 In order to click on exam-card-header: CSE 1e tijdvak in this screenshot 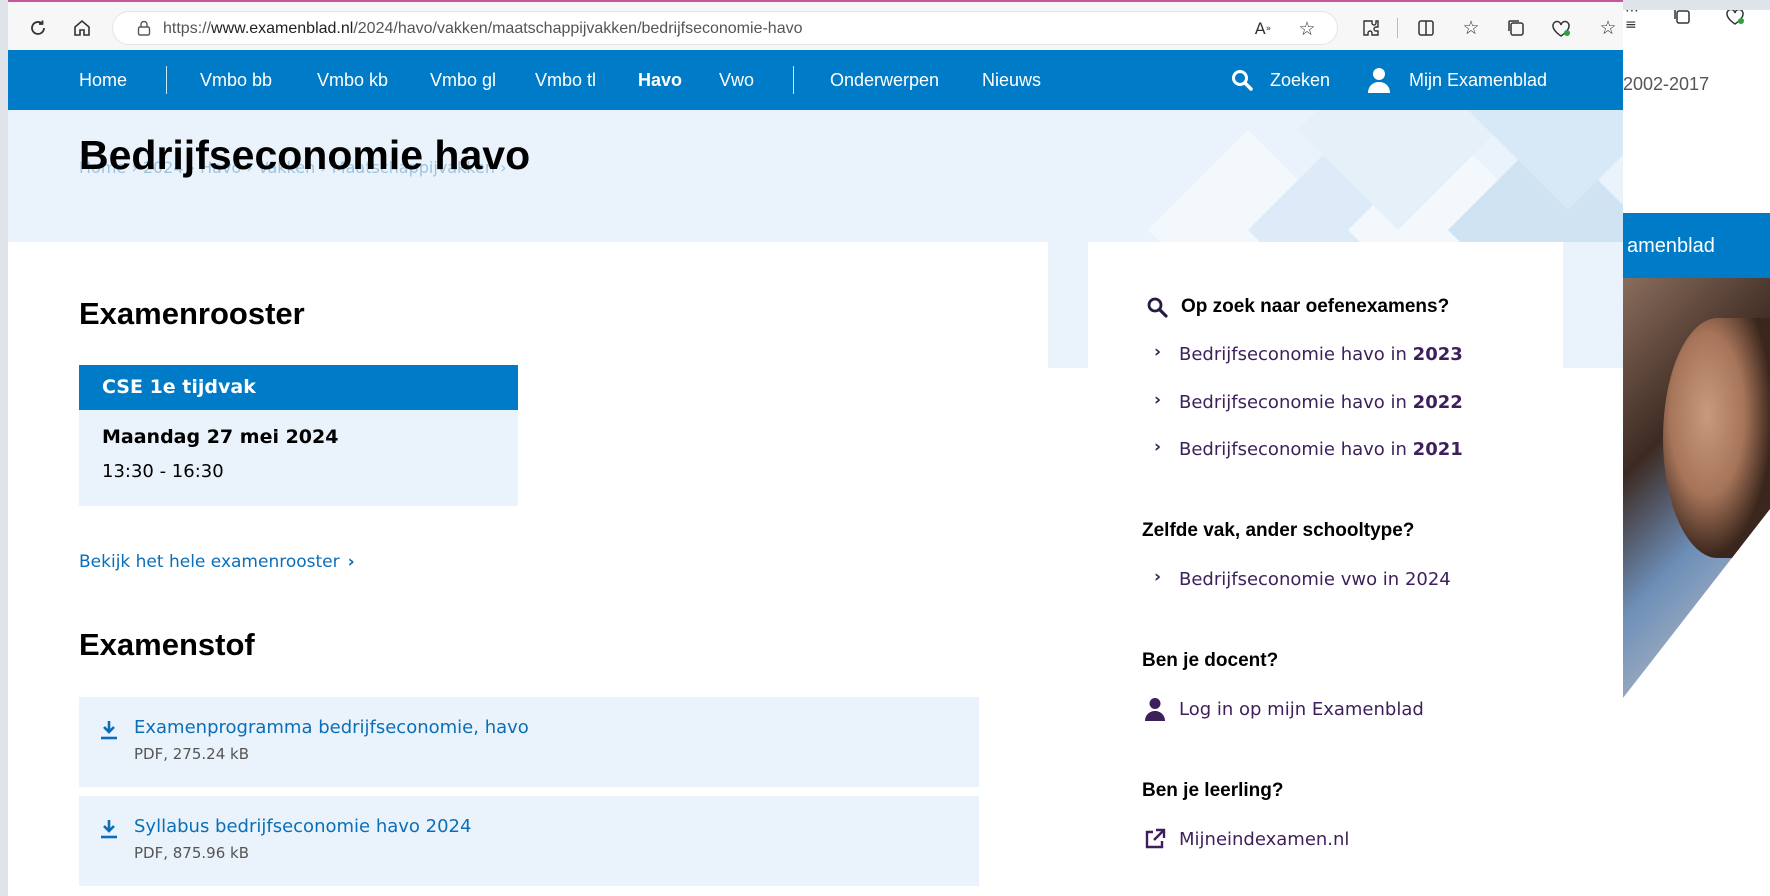, I will do `click(298, 387)`.